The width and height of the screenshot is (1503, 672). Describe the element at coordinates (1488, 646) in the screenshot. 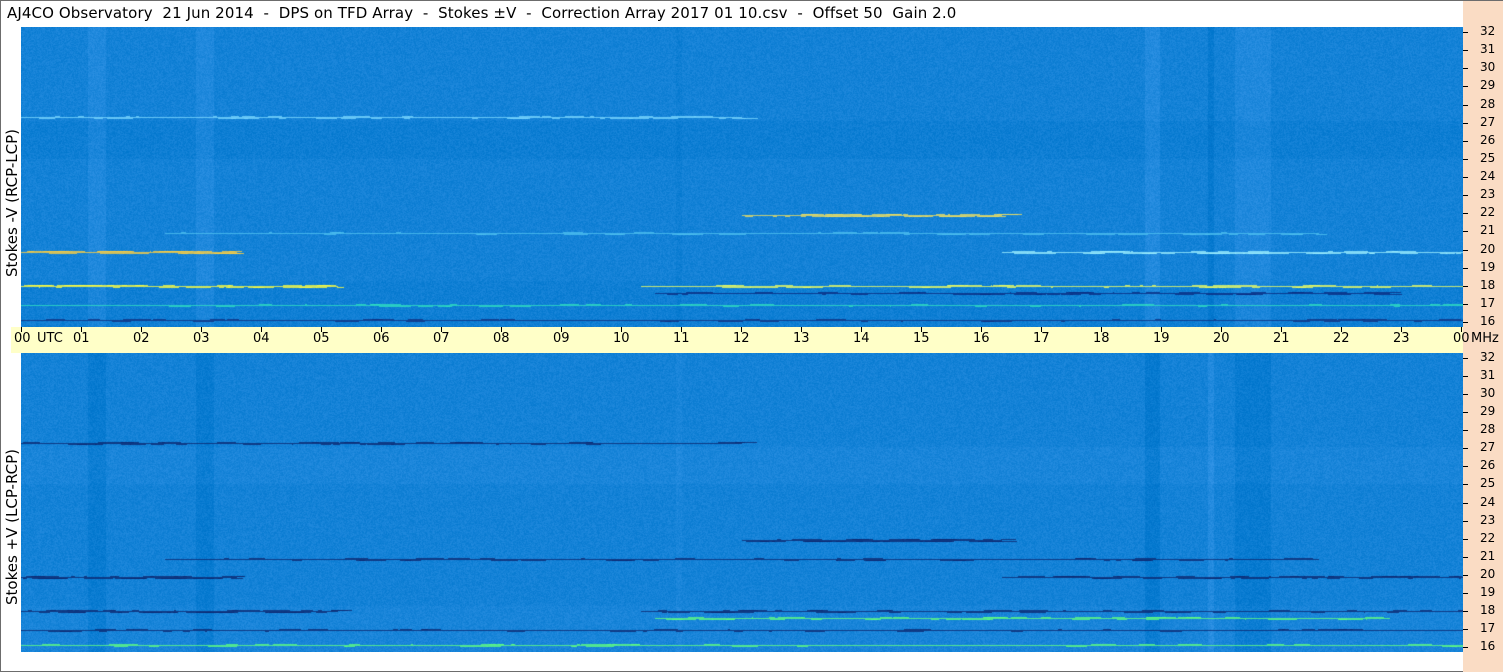

I see `freq-tick-label: 16` at that location.